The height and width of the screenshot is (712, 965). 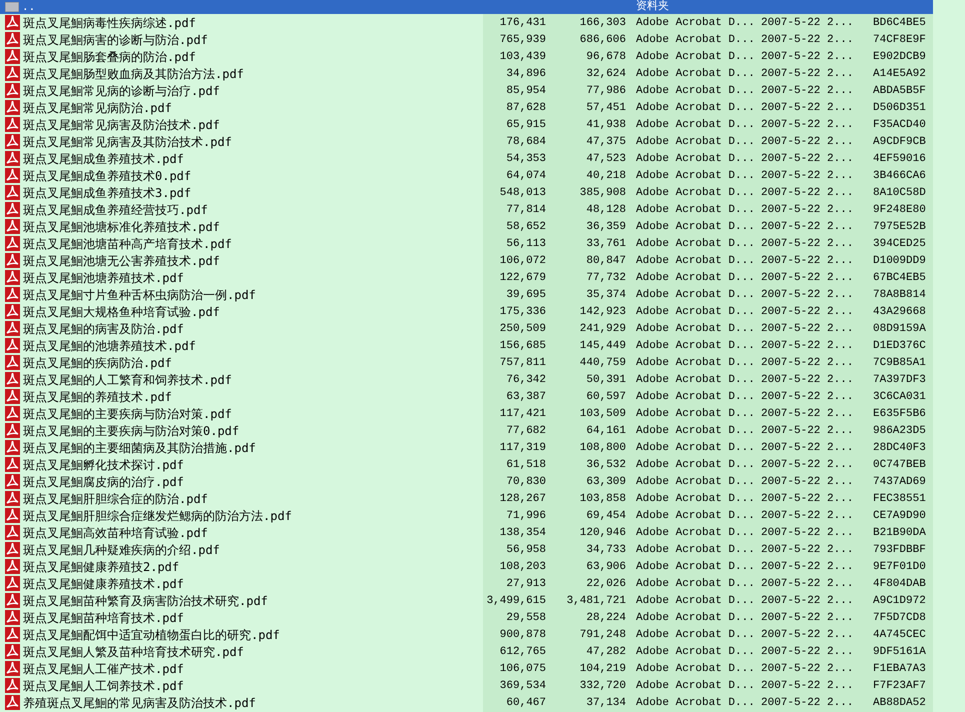 What do you see at coordinates (466, 549) in the screenshot?
I see `file-row: 斑点叉尾鮰几种疑难疾病的介绍.pdf 56,958 34,733 Adobe Acrobat D... 2007-5-22 2... 793FDBBF` at bounding box center [466, 549].